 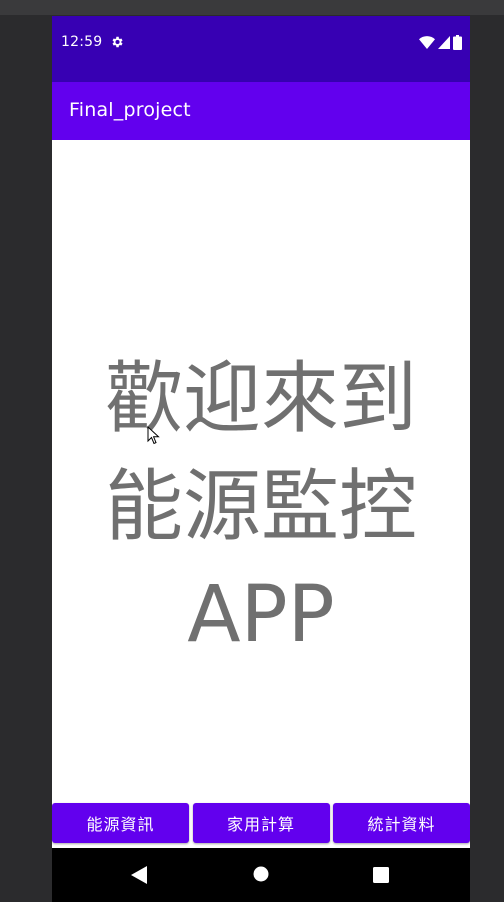 I want to click on recents-icon, so click(x=381, y=875).